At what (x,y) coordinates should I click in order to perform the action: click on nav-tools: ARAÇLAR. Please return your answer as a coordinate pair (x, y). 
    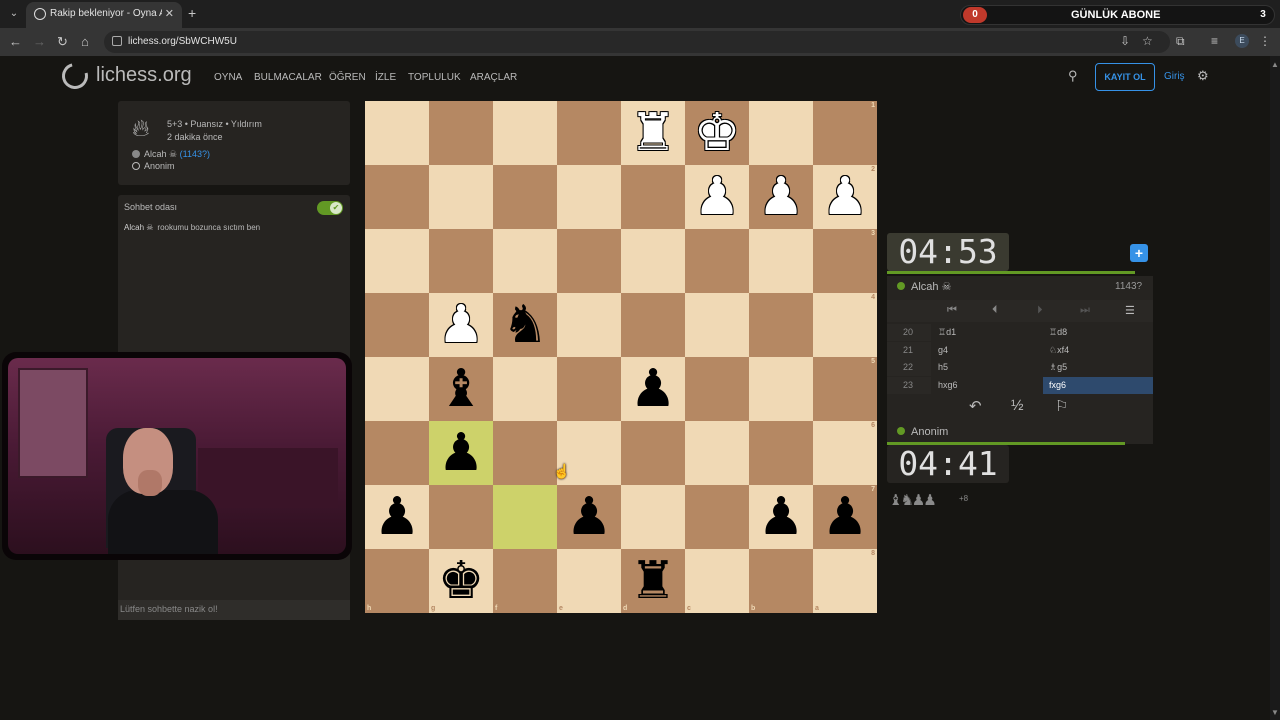
    Looking at the image, I should click on (493, 77).